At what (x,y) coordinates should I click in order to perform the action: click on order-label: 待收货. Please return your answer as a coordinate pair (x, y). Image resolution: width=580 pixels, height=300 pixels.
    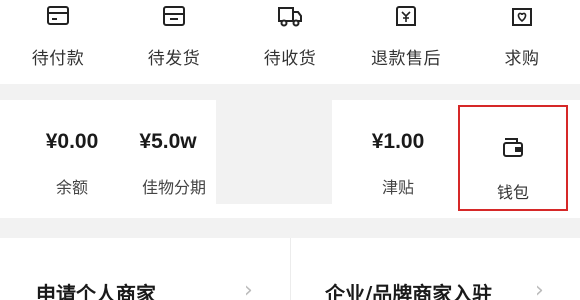
    Looking at the image, I should click on (290, 59).